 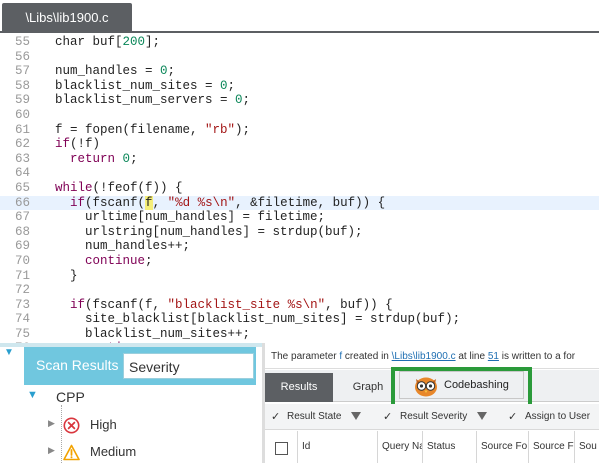 What do you see at coordinates (188, 366) in the screenshot?
I see `group-by-select: Severity` at bounding box center [188, 366].